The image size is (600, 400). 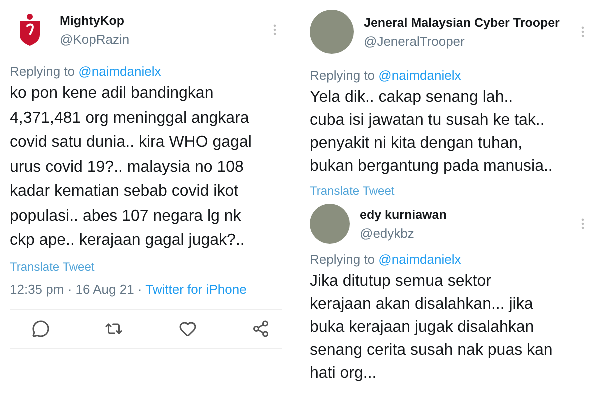 I want to click on reply-icon, so click(x=41, y=329).